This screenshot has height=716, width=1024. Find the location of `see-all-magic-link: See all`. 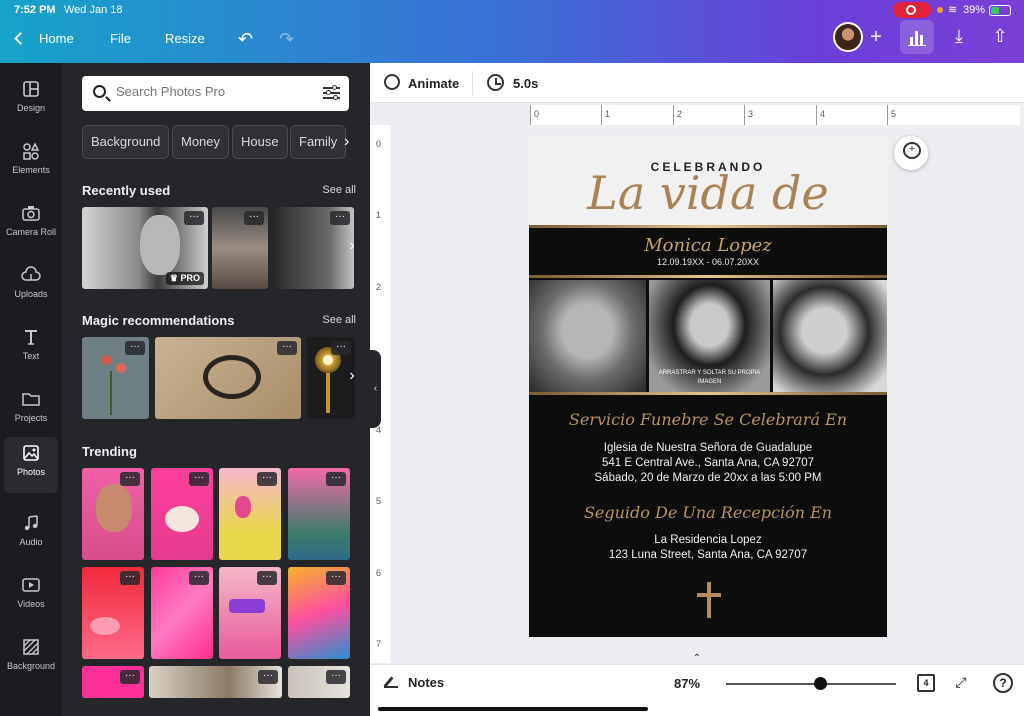

see-all-magic-link: See all is located at coordinates (339, 320).